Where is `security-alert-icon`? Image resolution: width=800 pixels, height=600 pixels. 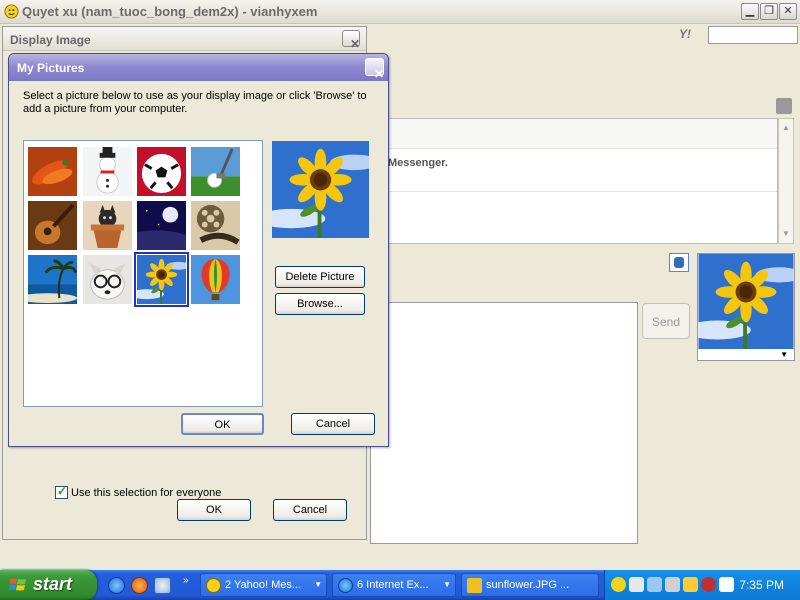
security-alert-icon is located at coordinates (708, 584).